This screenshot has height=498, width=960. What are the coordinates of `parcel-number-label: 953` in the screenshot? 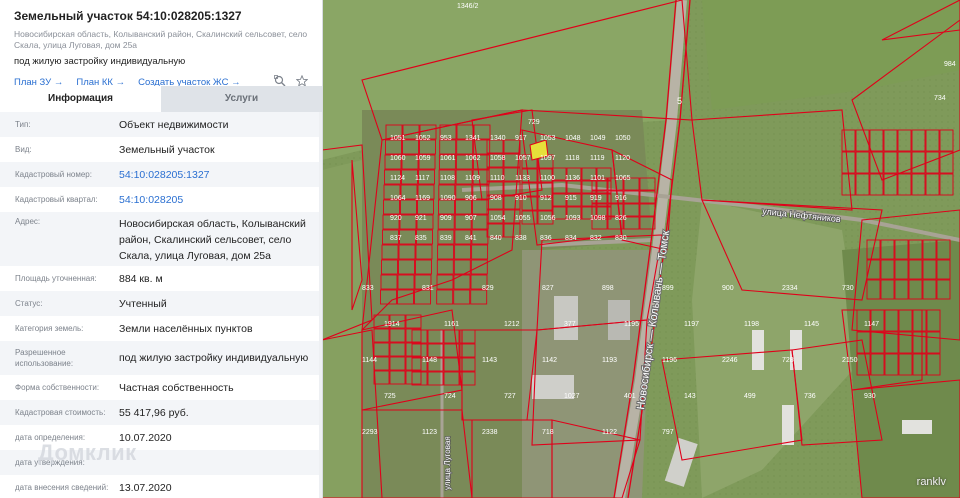 It's located at (446, 138).